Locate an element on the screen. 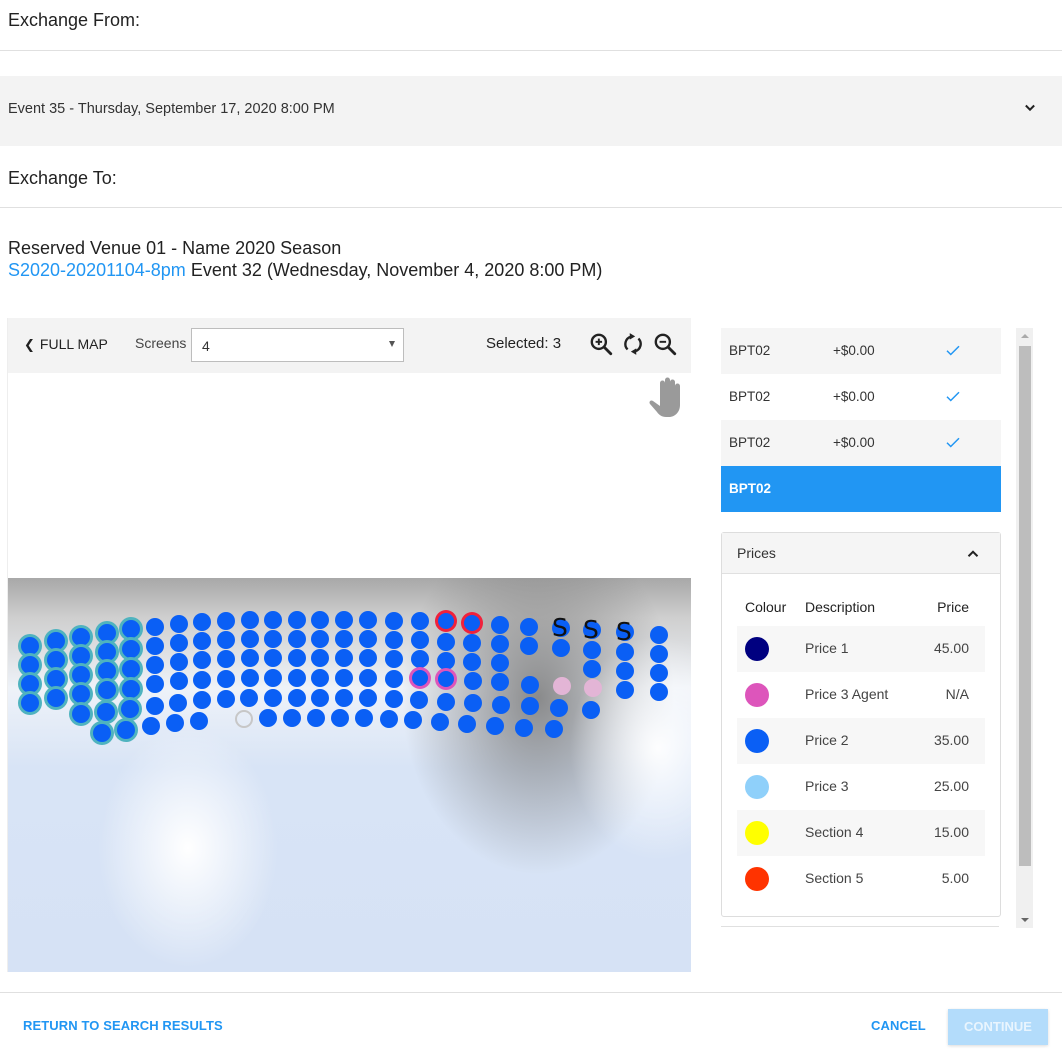 The height and width of the screenshot is (1053, 1062). zoom-out-icon is located at coordinates (665, 344).